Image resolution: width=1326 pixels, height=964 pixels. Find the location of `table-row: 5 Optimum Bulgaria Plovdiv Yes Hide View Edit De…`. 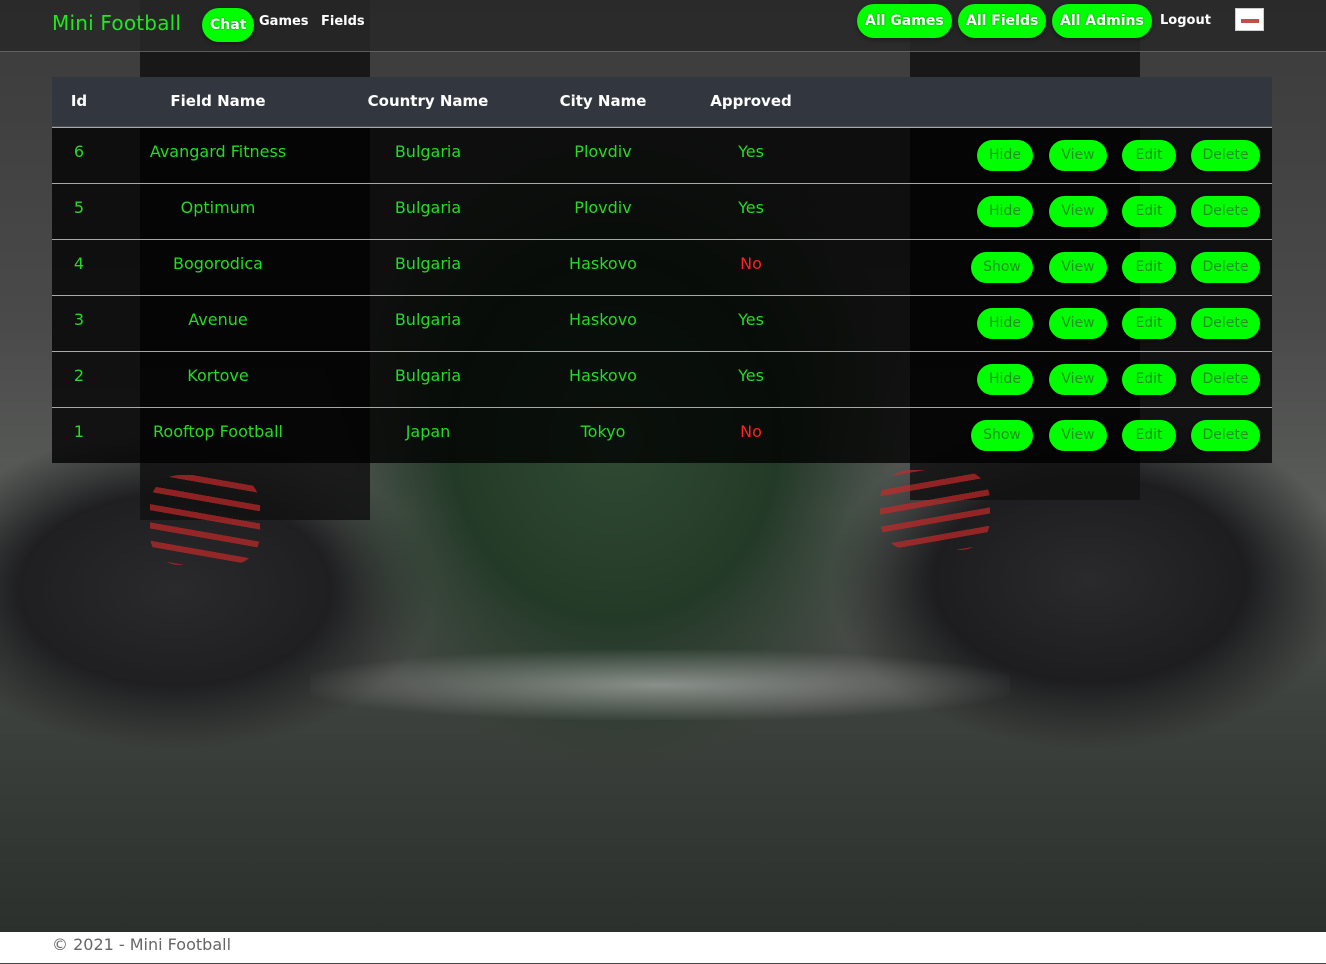

table-row: 5 Optimum Bulgaria Plovdiv Yes Hide View Edit De… is located at coordinates (662, 211).